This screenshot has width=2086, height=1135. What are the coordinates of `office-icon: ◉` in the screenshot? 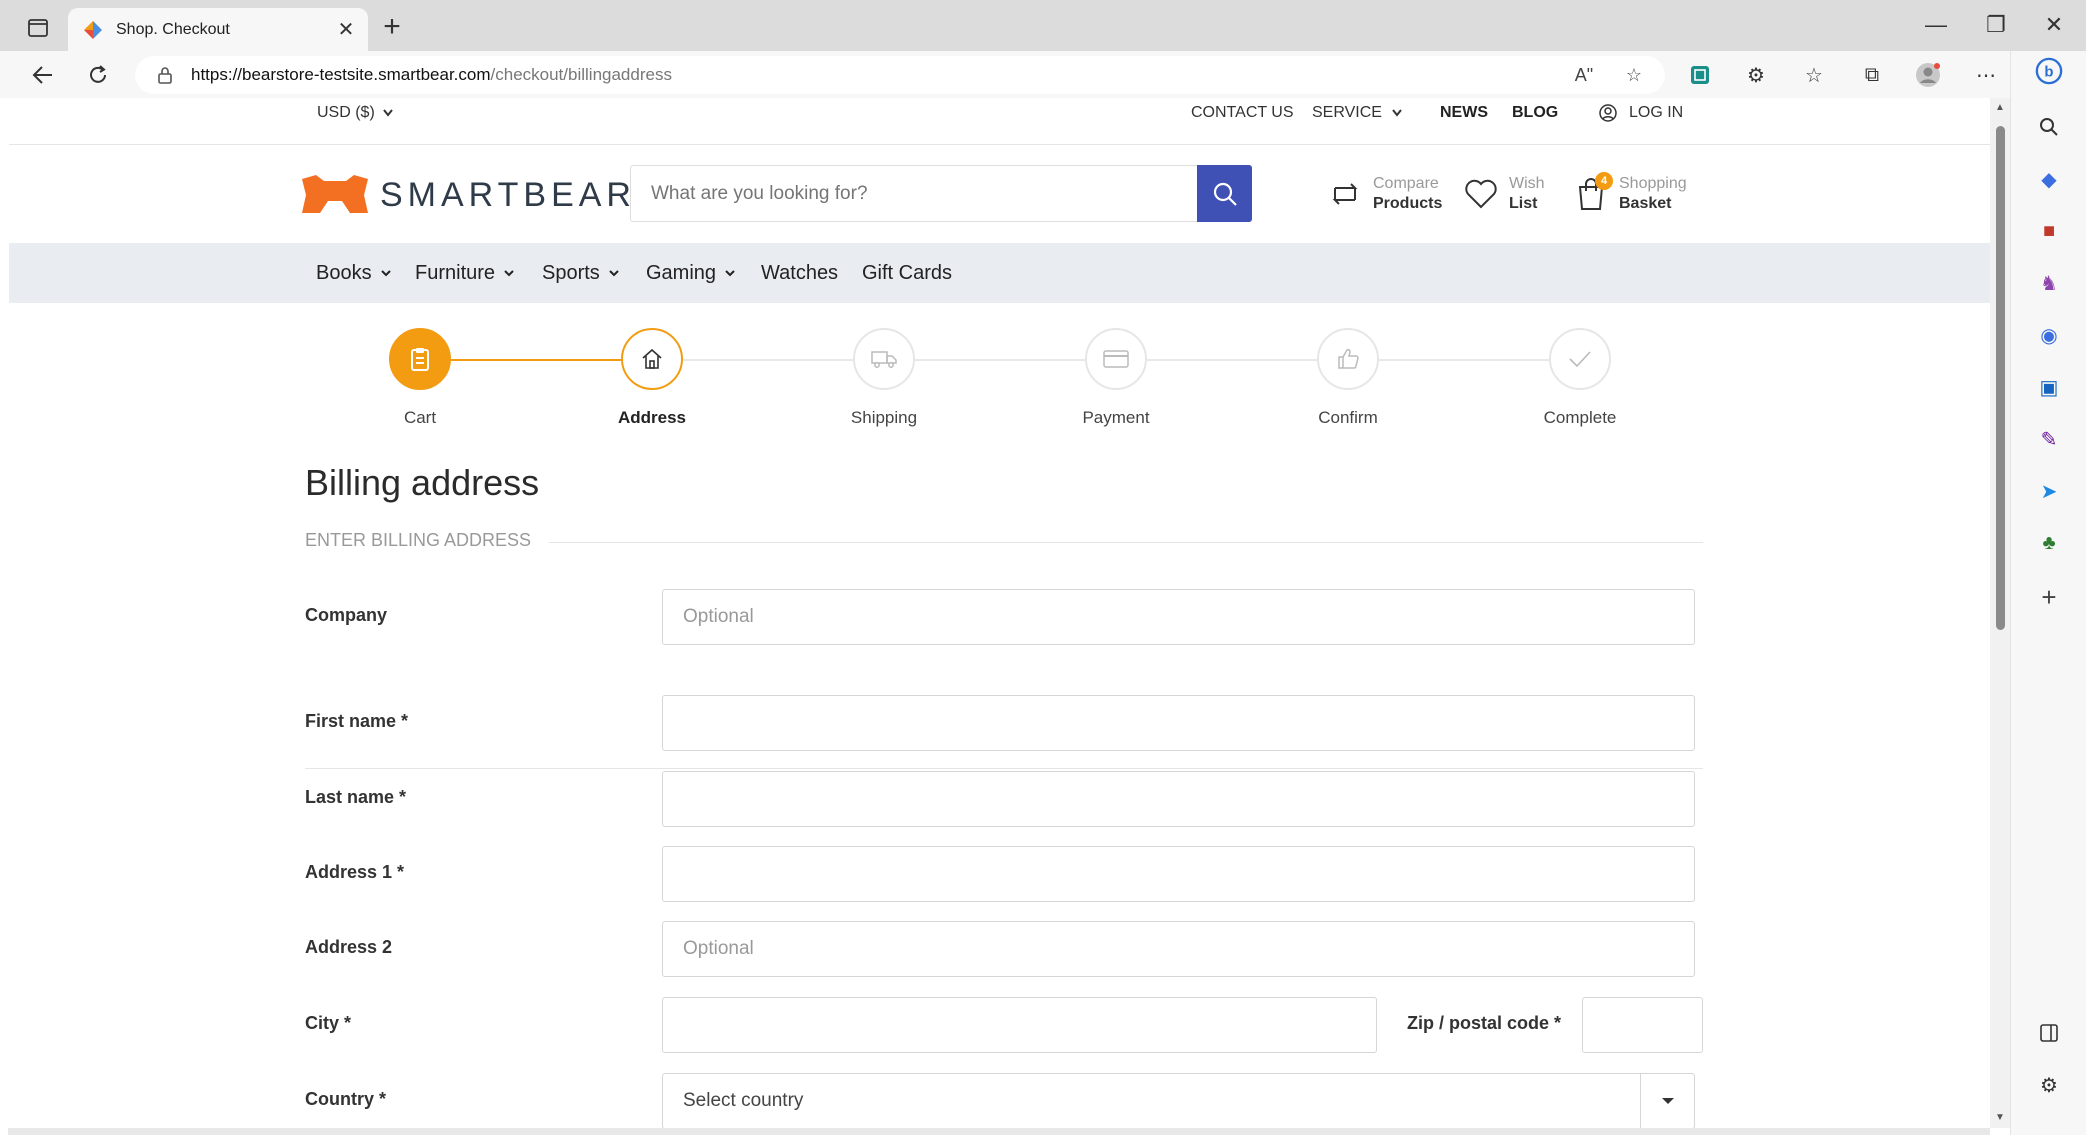 It's located at (2049, 335).